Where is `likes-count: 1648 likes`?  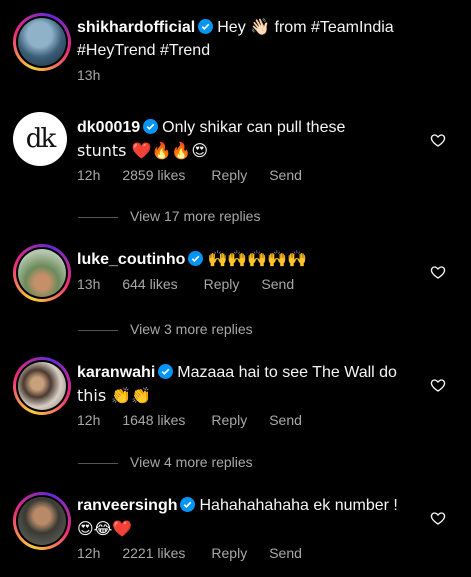
likes-count: 1648 likes is located at coordinates (153, 420).